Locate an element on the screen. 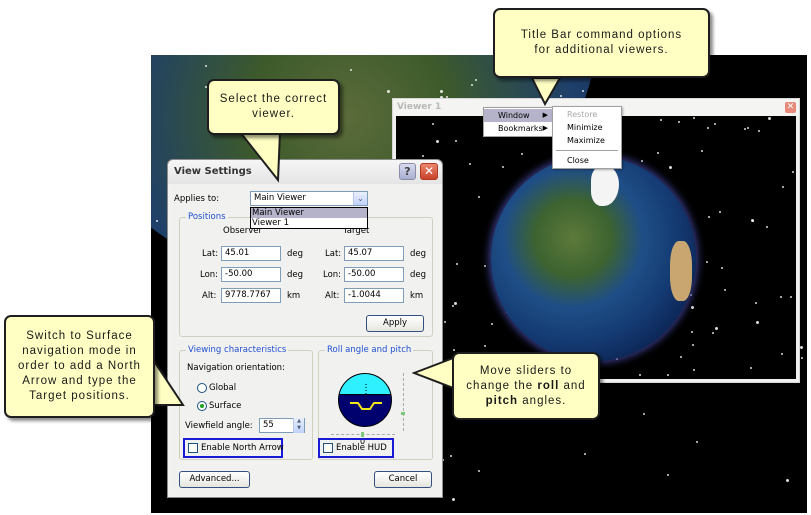 The width and height of the screenshot is (811, 515). hud-label: Enable HUD is located at coordinates (361, 448).